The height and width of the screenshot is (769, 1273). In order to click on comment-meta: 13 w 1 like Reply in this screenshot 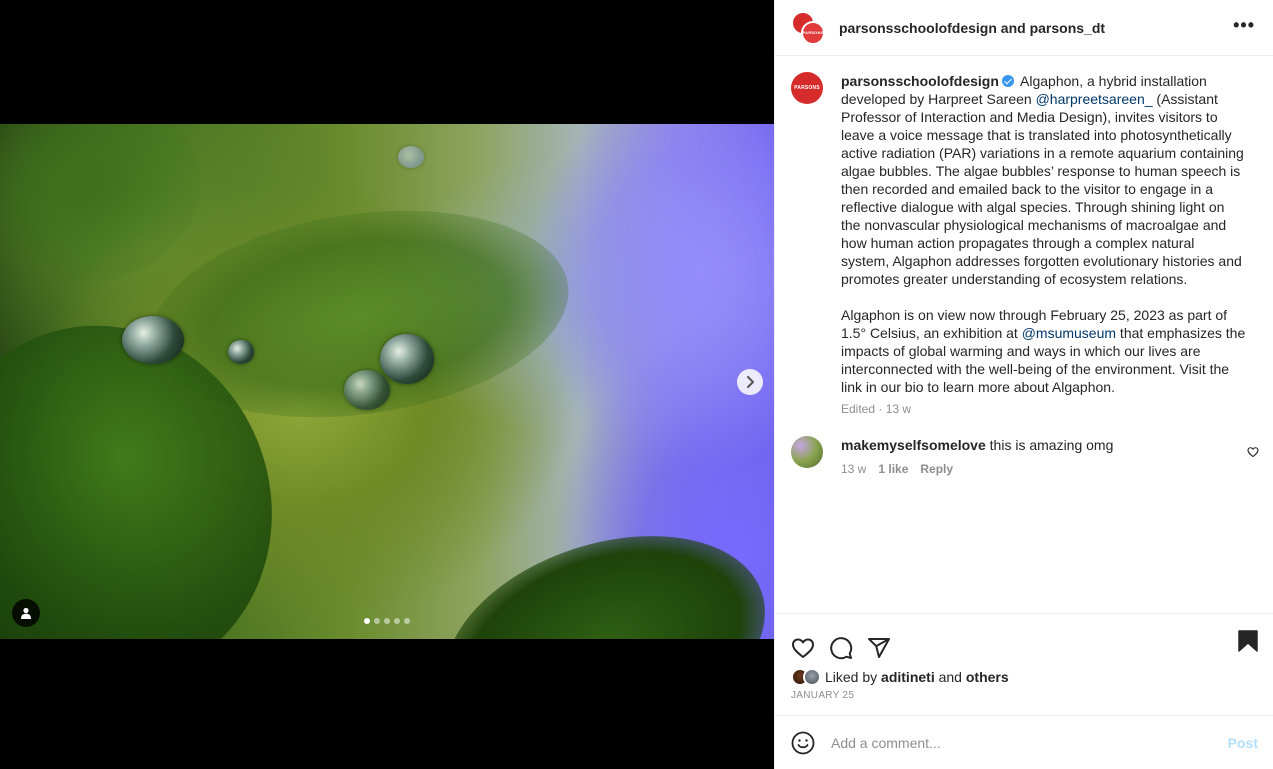, I will do `click(1036, 469)`.